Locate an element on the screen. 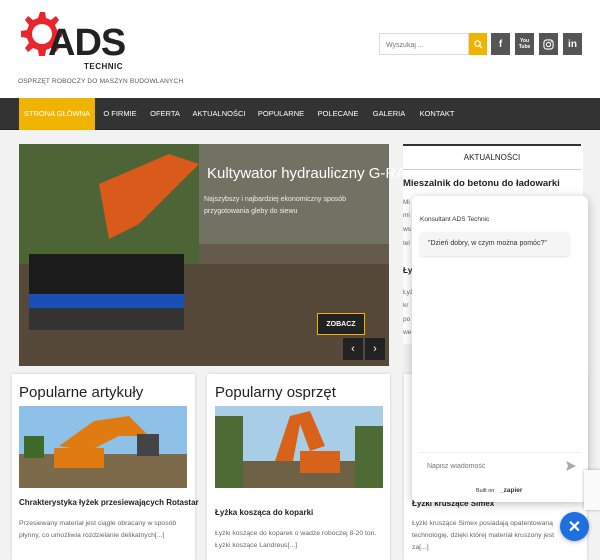 The image size is (600, 560). chat-built-on: Built on is located at coordinates (485, 491).